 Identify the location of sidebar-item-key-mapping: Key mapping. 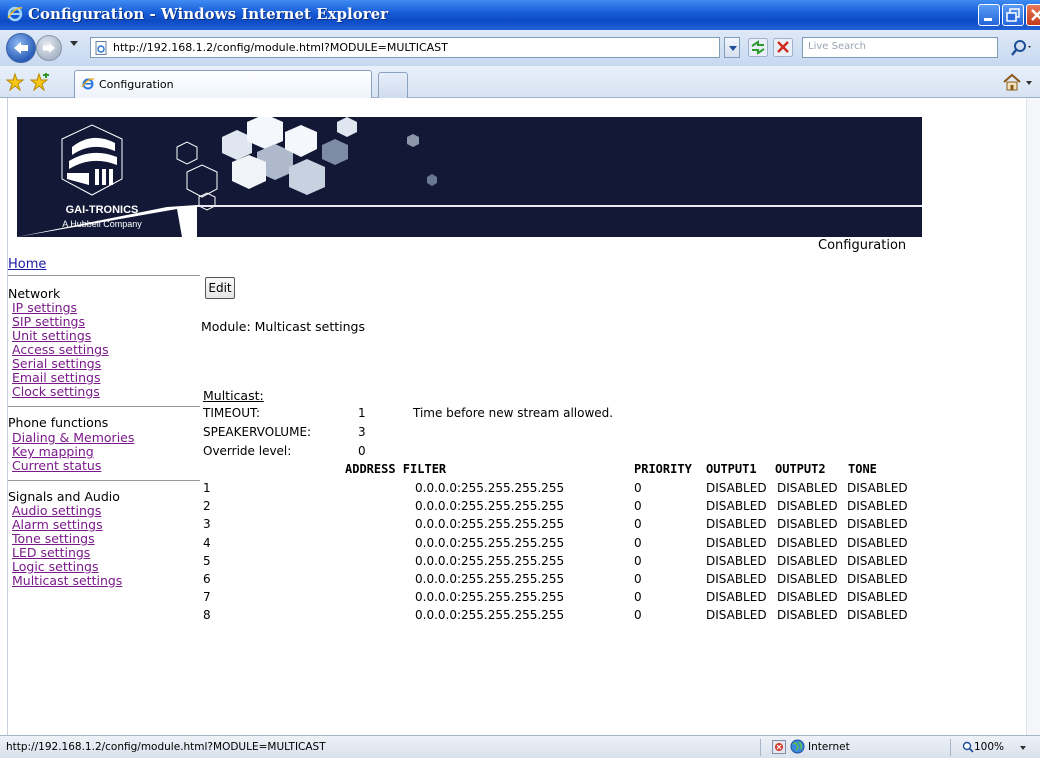
(53, 452).